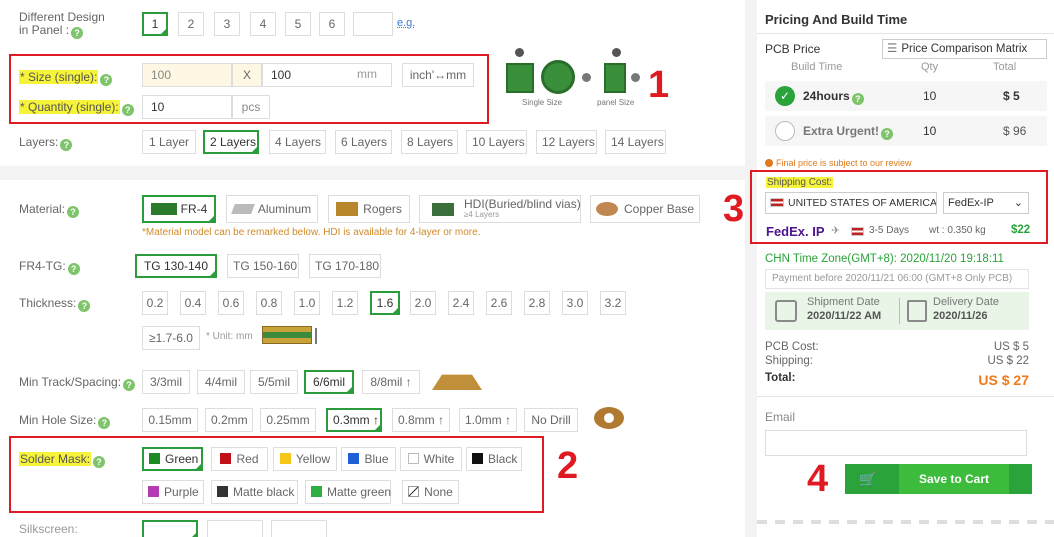 The height and width of the screenshot is (537, 1054). Describe the element at coordinates (645, 209) in the screenshot. I see `material-option-copper: Copper Base` at that location.